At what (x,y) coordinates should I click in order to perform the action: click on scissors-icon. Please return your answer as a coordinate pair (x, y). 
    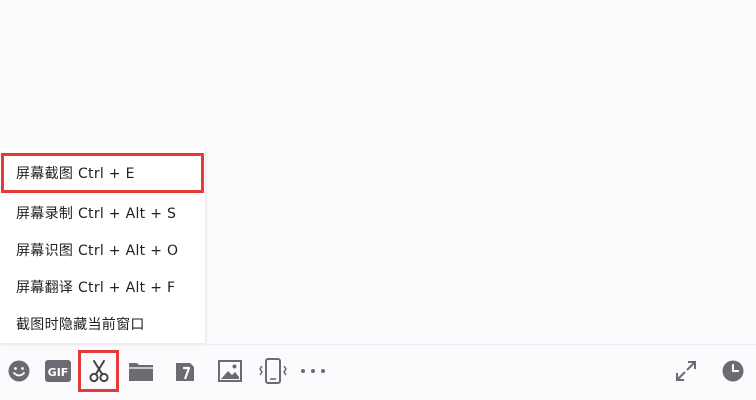
    Looking at the image, I should click on (99, 371).